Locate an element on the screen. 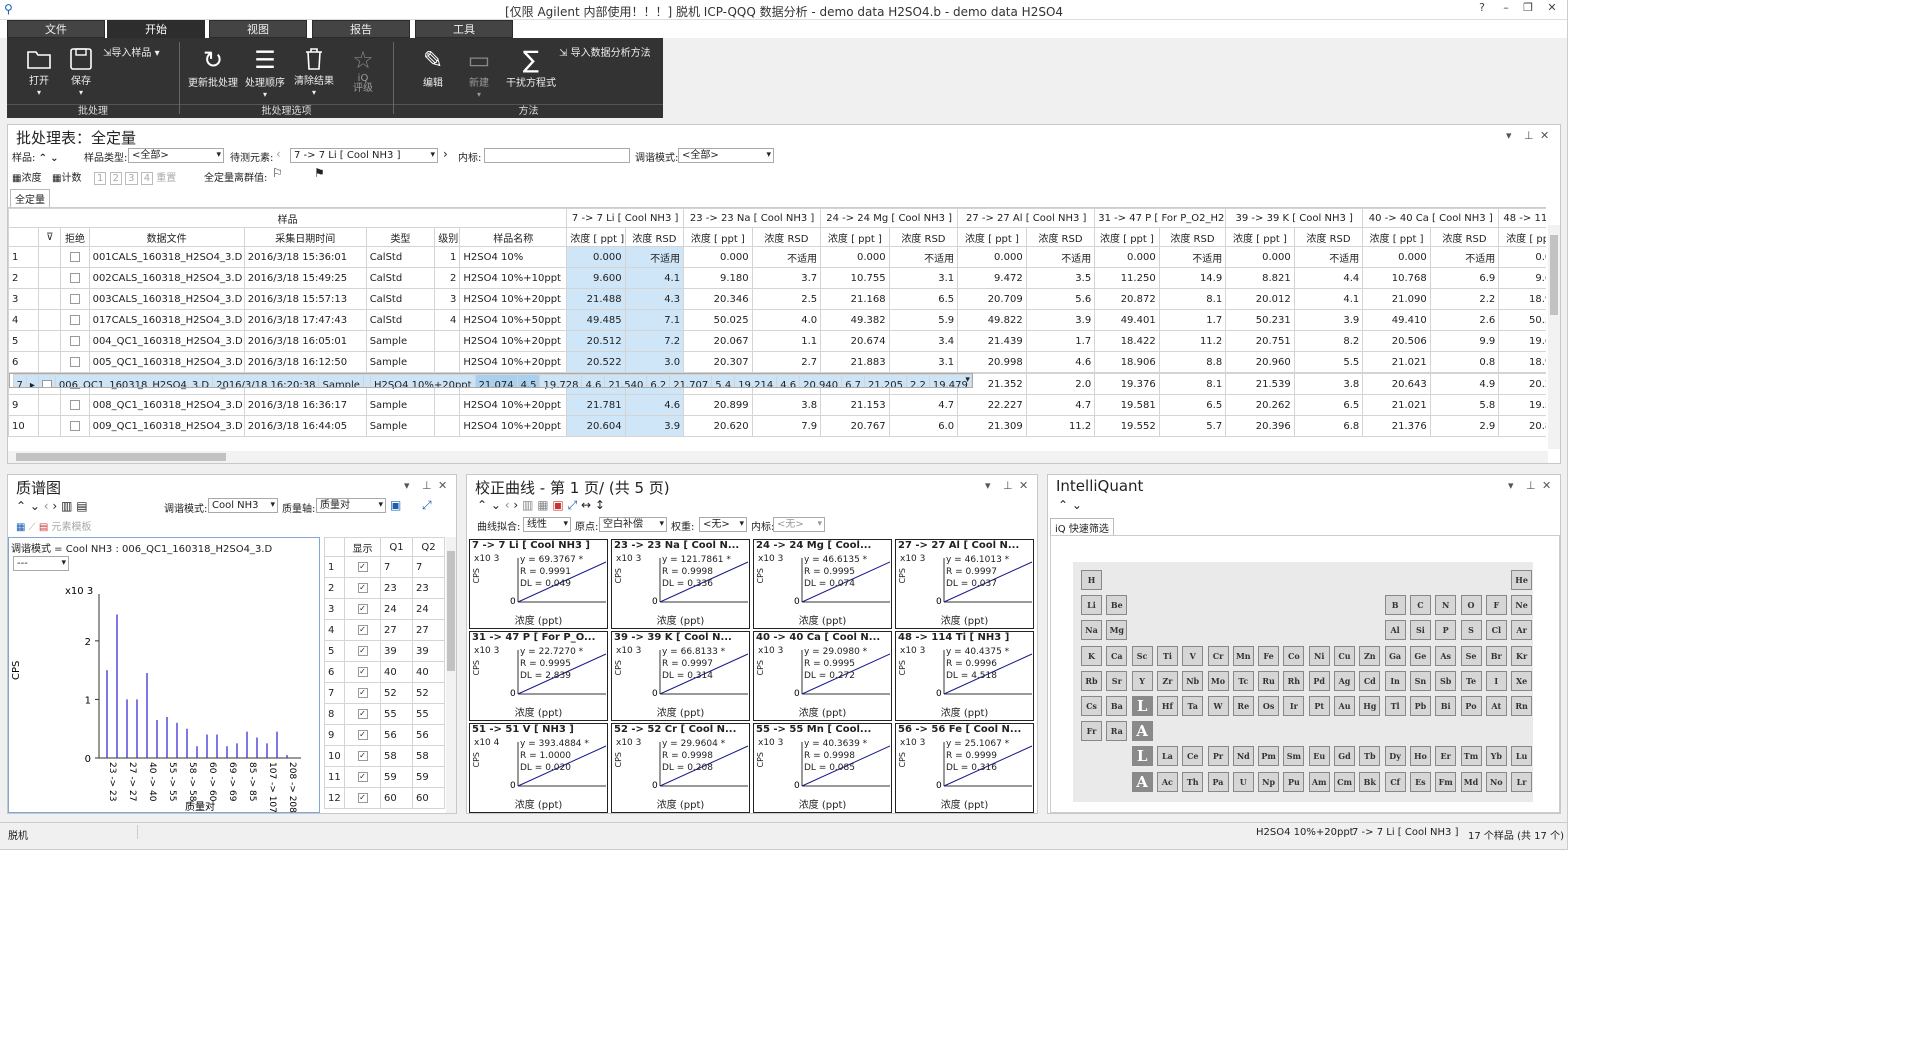 The width and height of the screenshot is (1920, 1040). chart-settings-icon: ▣ is located at coordinates (395, 505).